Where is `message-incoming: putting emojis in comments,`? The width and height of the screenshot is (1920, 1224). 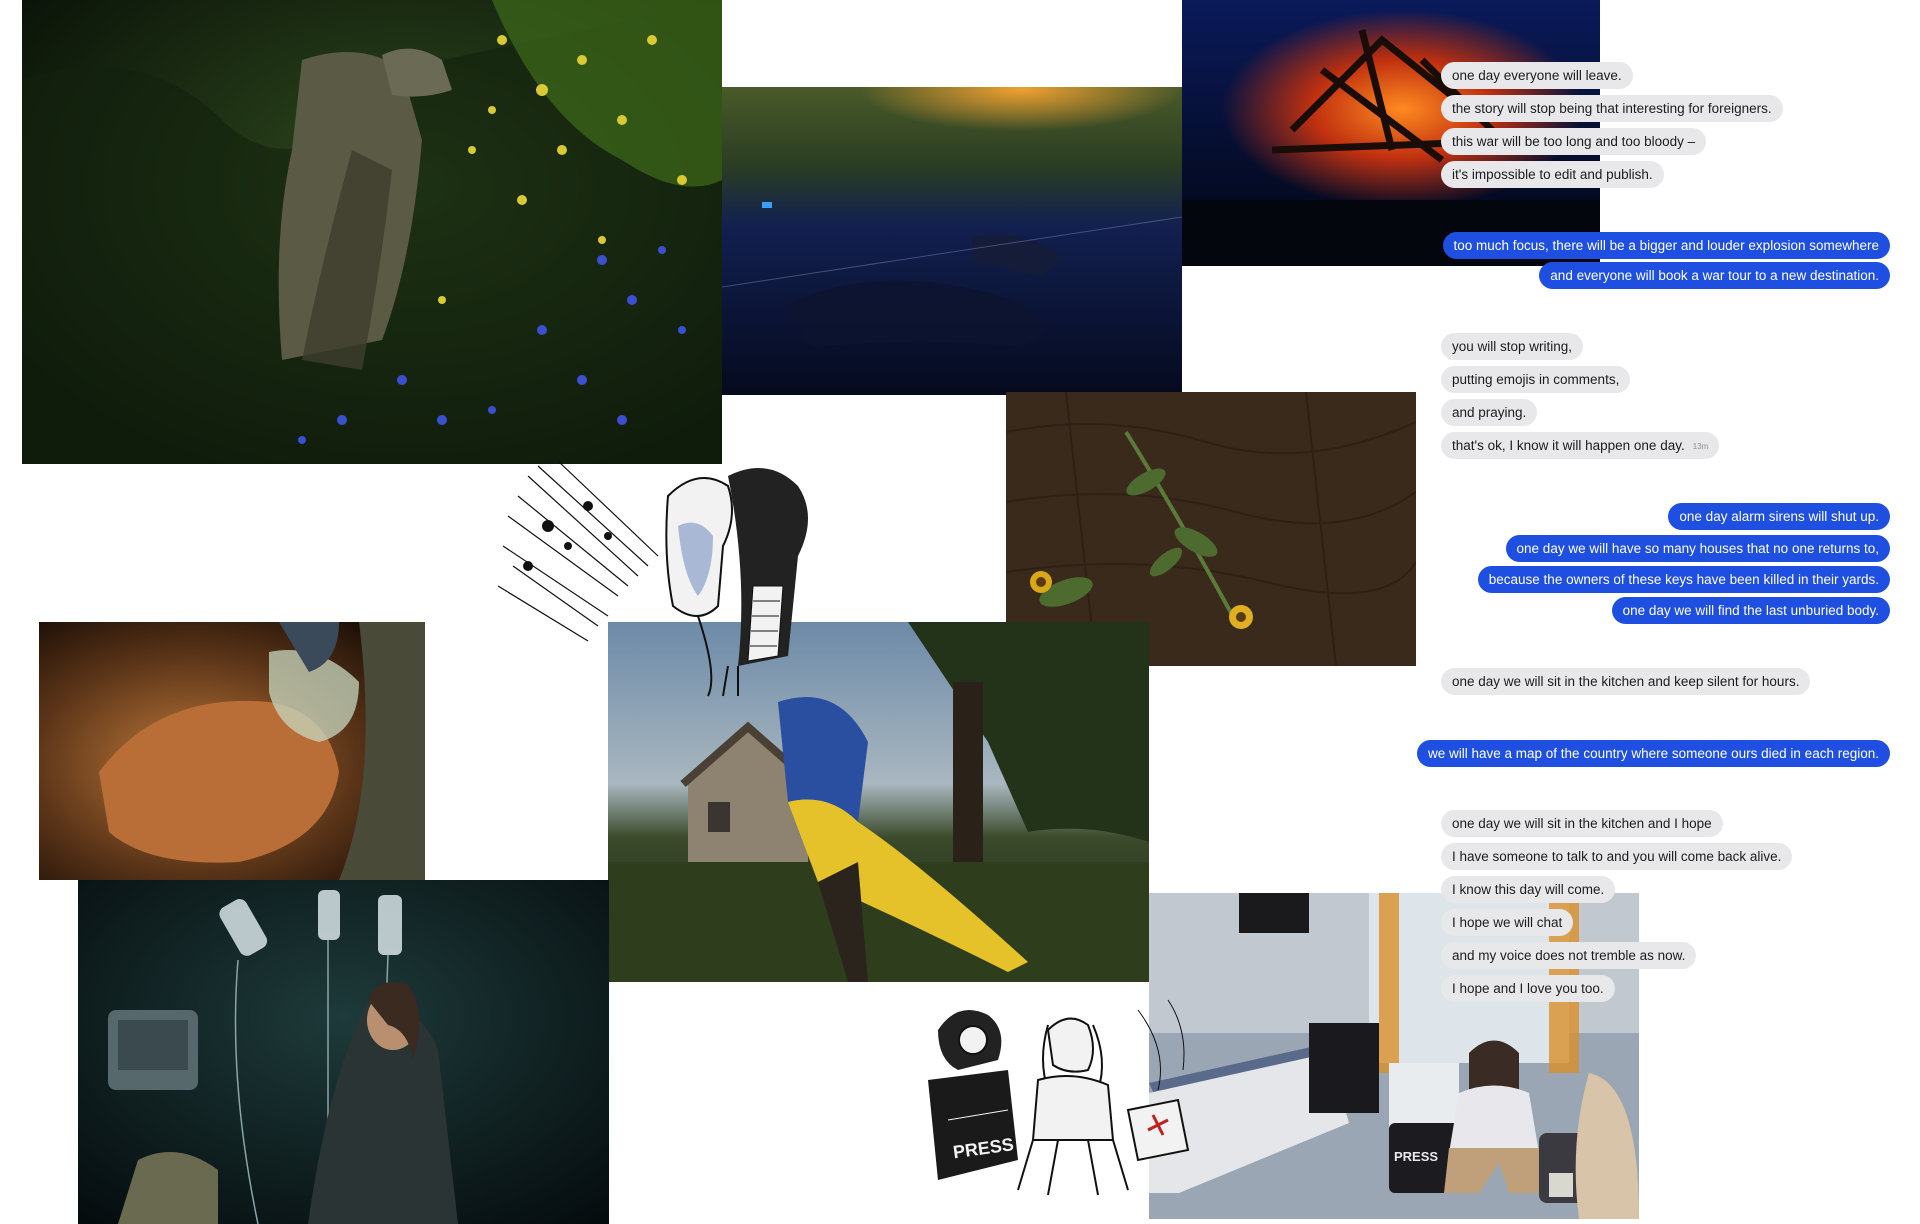
message-incoming: putting emojis in comments, is located at coordinates (1536, 379).